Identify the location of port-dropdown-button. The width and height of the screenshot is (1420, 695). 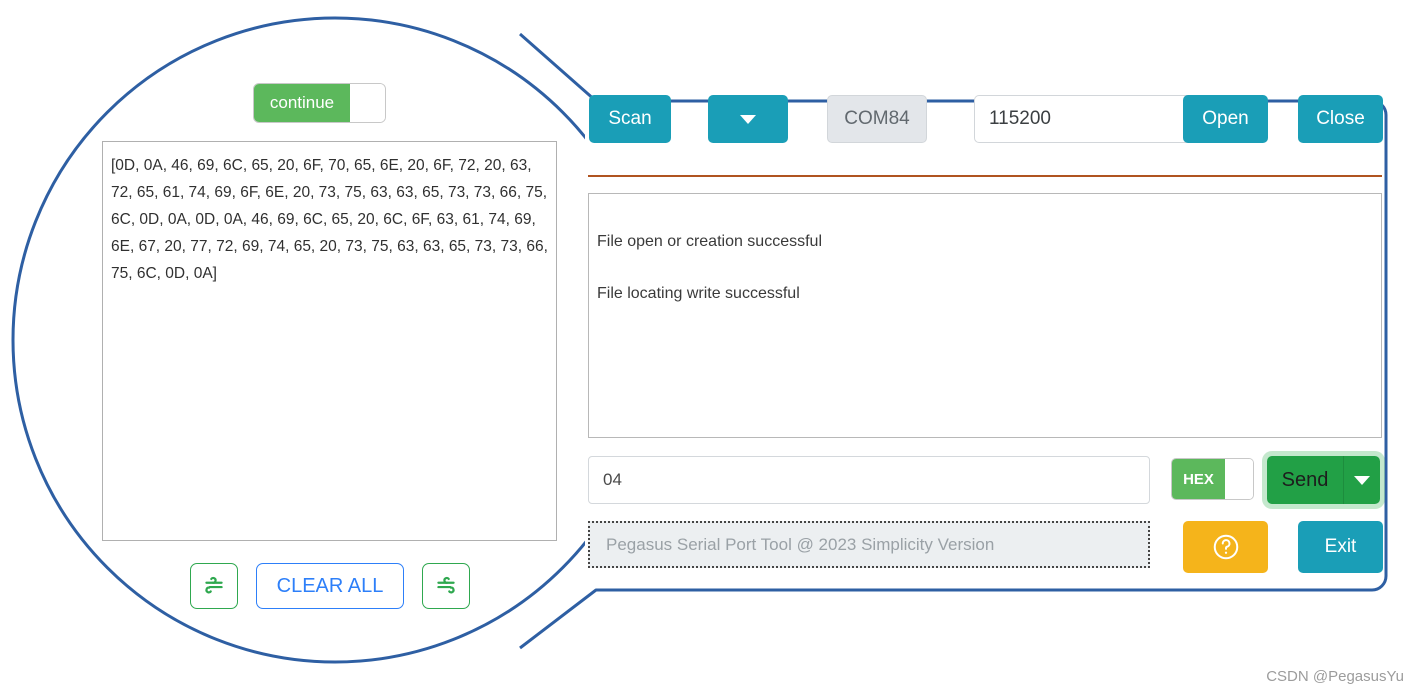
(748, 119).